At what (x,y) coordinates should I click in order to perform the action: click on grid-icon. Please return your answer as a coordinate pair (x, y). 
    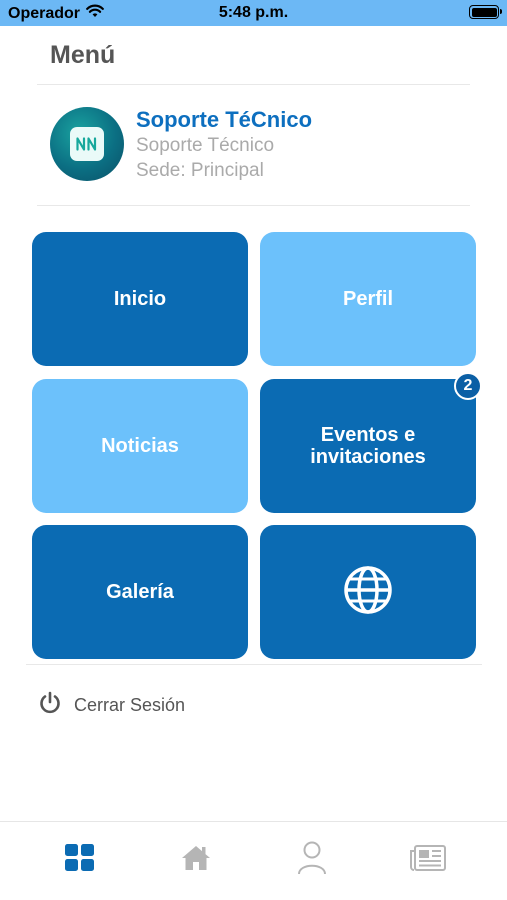
    Looking at the image, I should click on (80, 860).